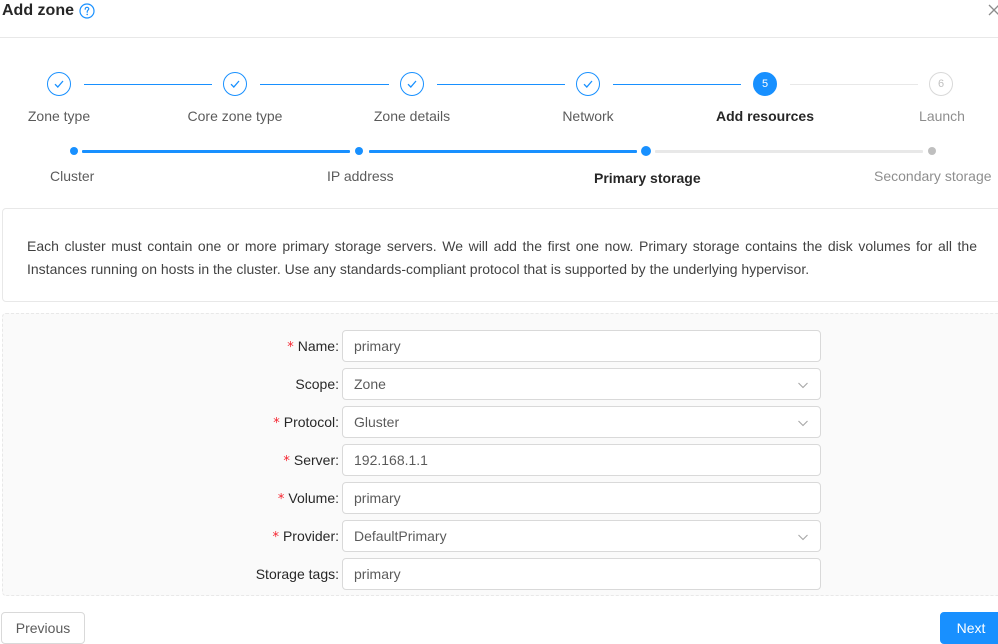 The width and height of the screenshot is (998, 644). Describe the element at coordinates (765, 84) in the screenshot. I see `step-5-number: 5` at that location.